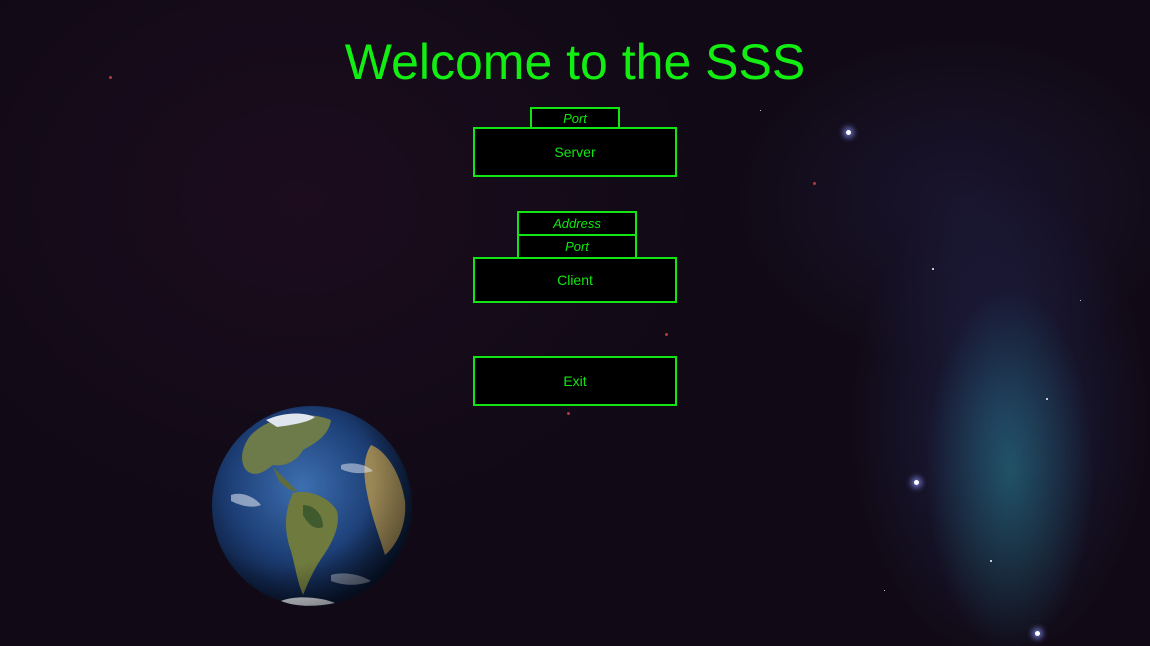 This screenshot has height=646, width=1150. I want to click on exit-button-label: Exit, so click(575, 381).